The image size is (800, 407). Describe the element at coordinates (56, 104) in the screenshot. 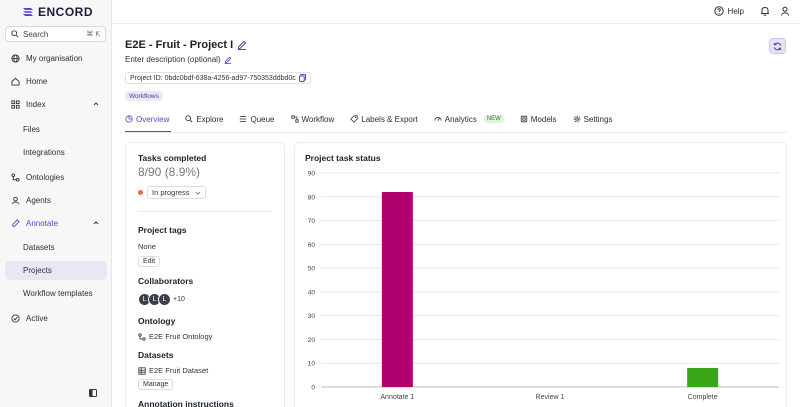

I see `sidebar-item-index: Index` at that location.